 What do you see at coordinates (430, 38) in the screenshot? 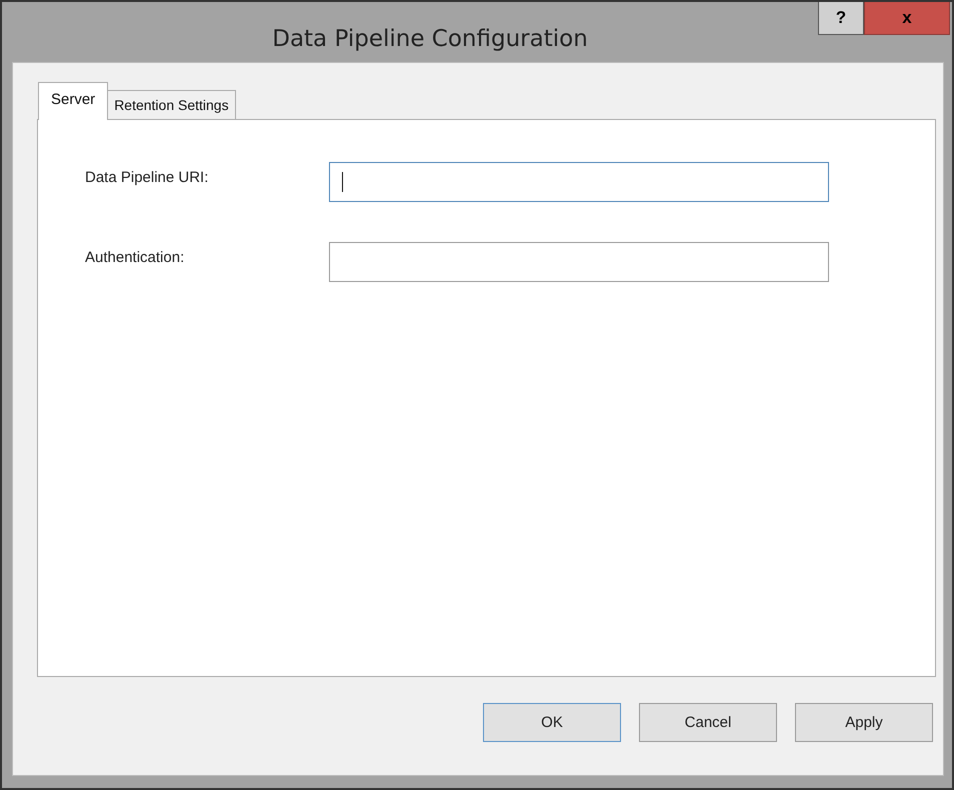
I see `window-title: Data Pipeline Configuration` at bounding box center [430, 38].